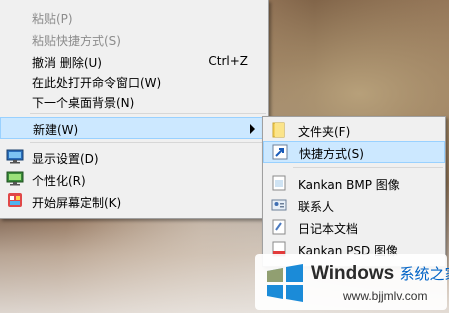  What do you see at coordinates (228, 61) in the screenshot?
I see `menu-item-shortcut: Ctrl+Z` at bounding box center [228, 61].